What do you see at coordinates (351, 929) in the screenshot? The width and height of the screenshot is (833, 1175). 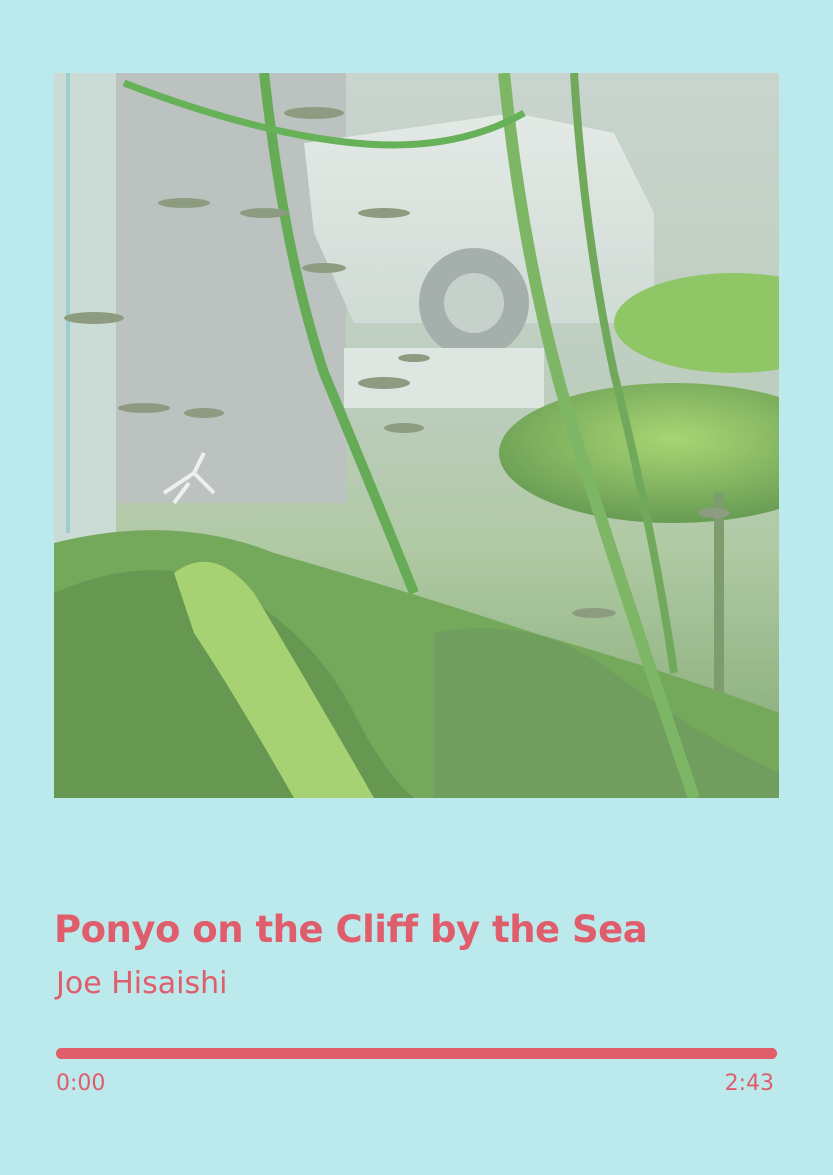 I see `track-title: Ponyo on the Cliff by the Sea` at bounding box center [351, 929].